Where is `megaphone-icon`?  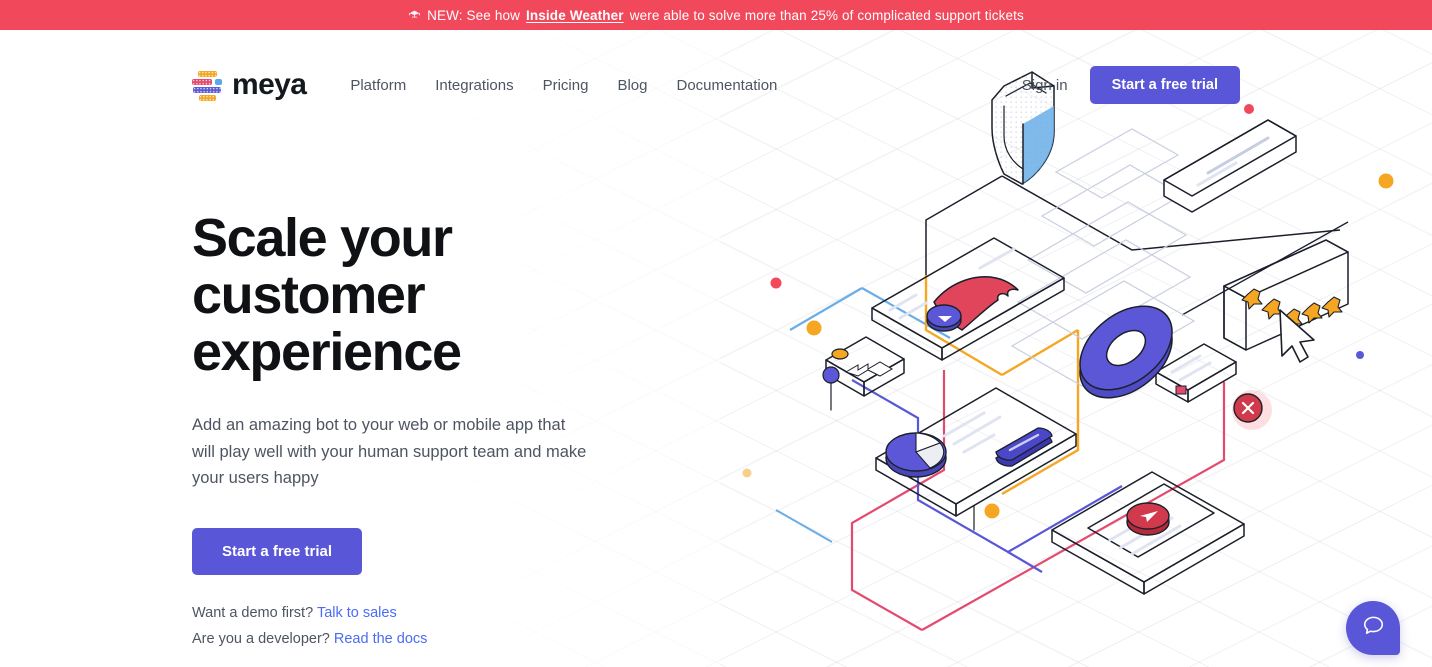 megaphone-icon is located at coordinates (414, 15).